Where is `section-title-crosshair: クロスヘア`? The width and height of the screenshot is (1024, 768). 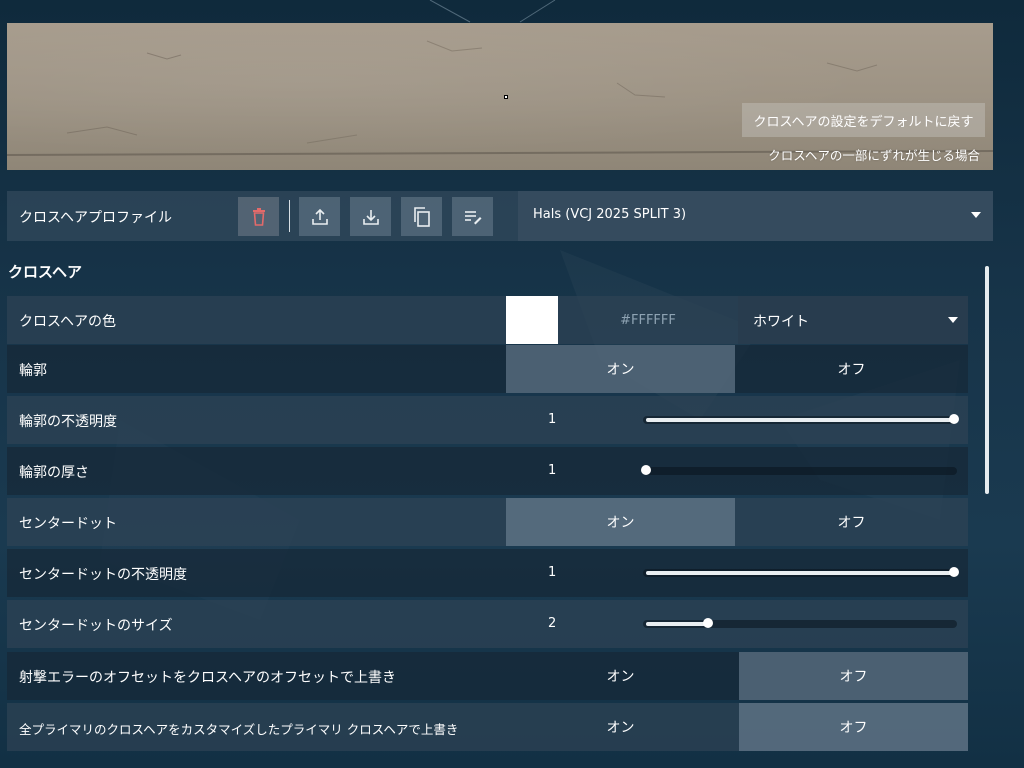
section-title-crosshair: クロスヘア is located at coordinates (45, 272).